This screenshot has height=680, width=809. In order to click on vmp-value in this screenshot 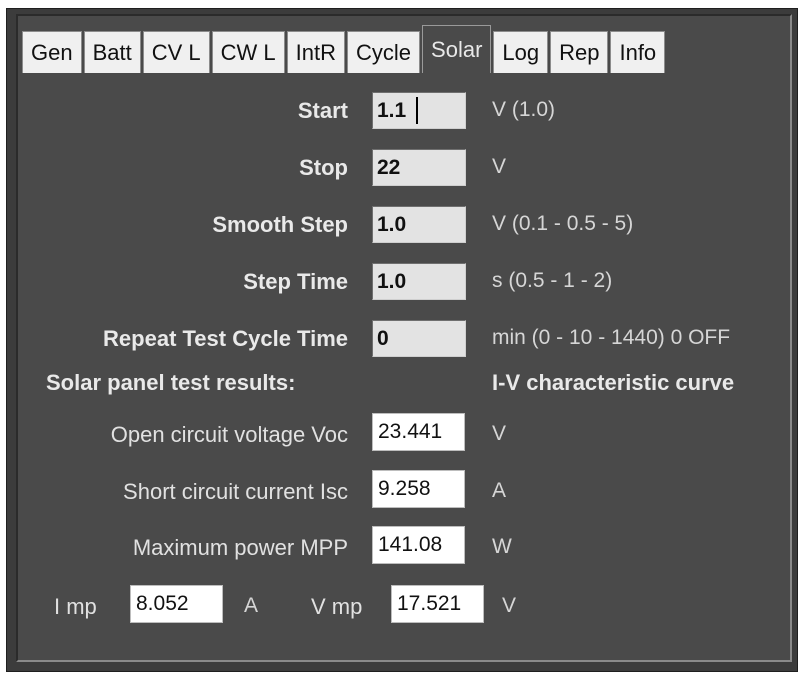, I will do `click(437, 604)`.